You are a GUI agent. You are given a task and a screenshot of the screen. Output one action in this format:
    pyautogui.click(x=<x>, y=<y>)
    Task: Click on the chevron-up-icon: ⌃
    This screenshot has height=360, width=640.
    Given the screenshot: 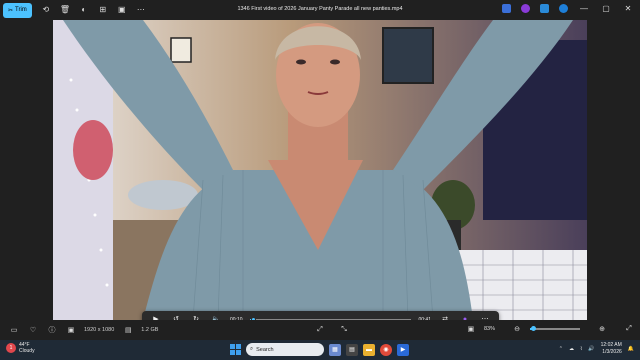 What is the action you would take?
    pyautogui.click(x=561, y=349)
    